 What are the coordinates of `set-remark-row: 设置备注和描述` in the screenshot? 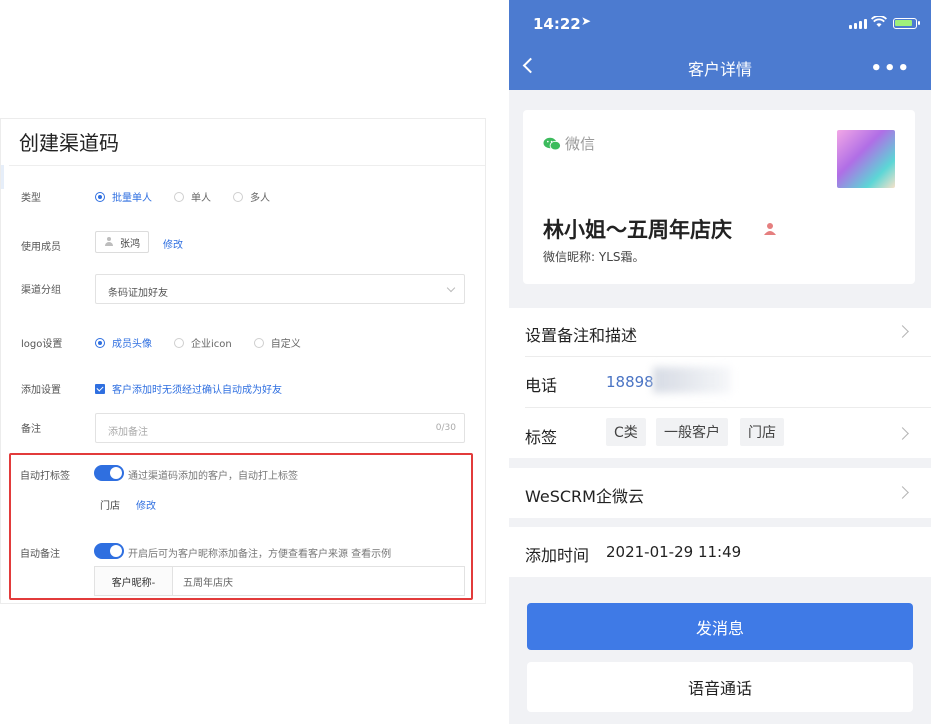 It's located at (720, 332).